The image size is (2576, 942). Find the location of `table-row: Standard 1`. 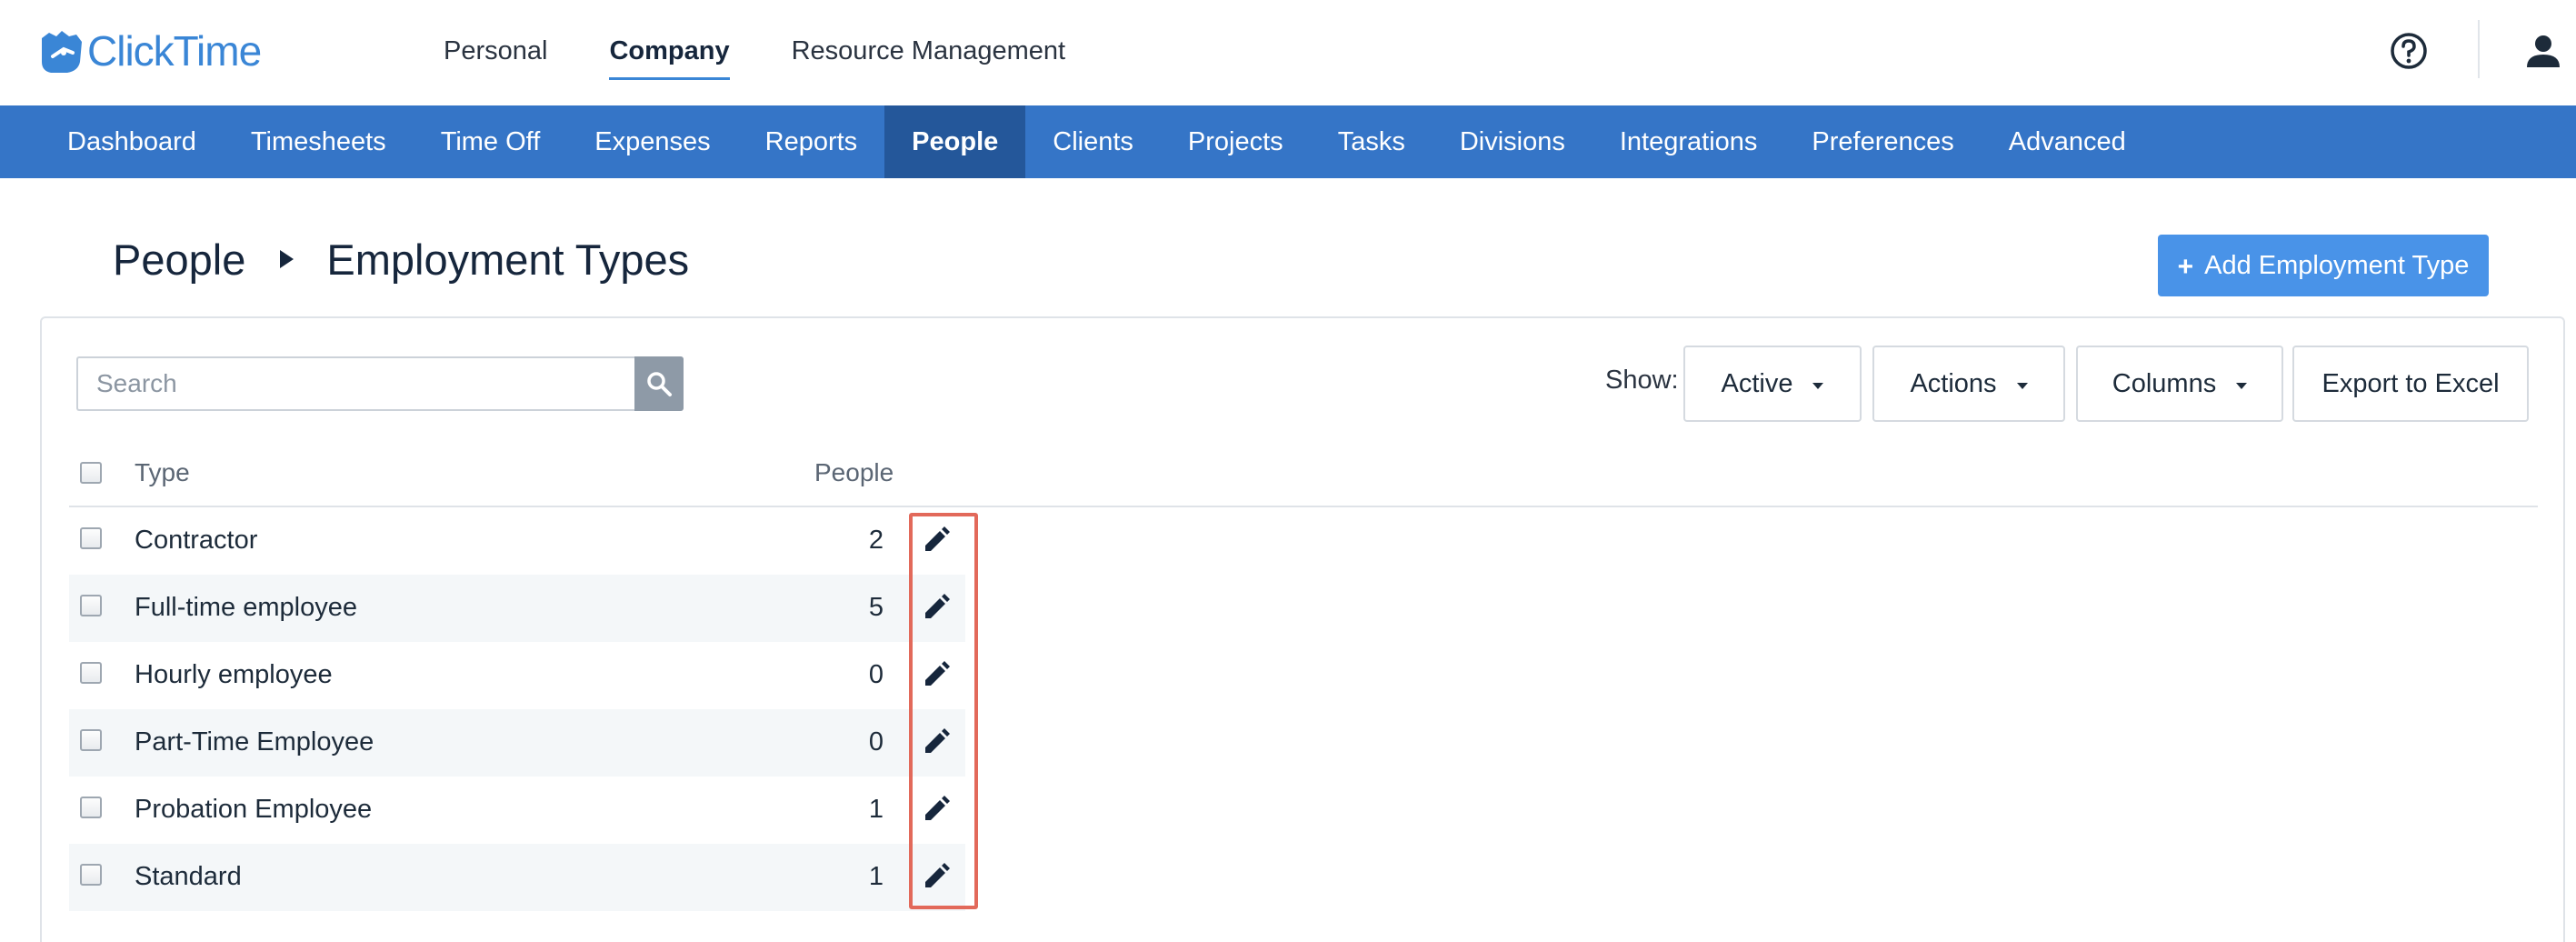

table-row: Standard 1 is located at coordinates (517, 877).